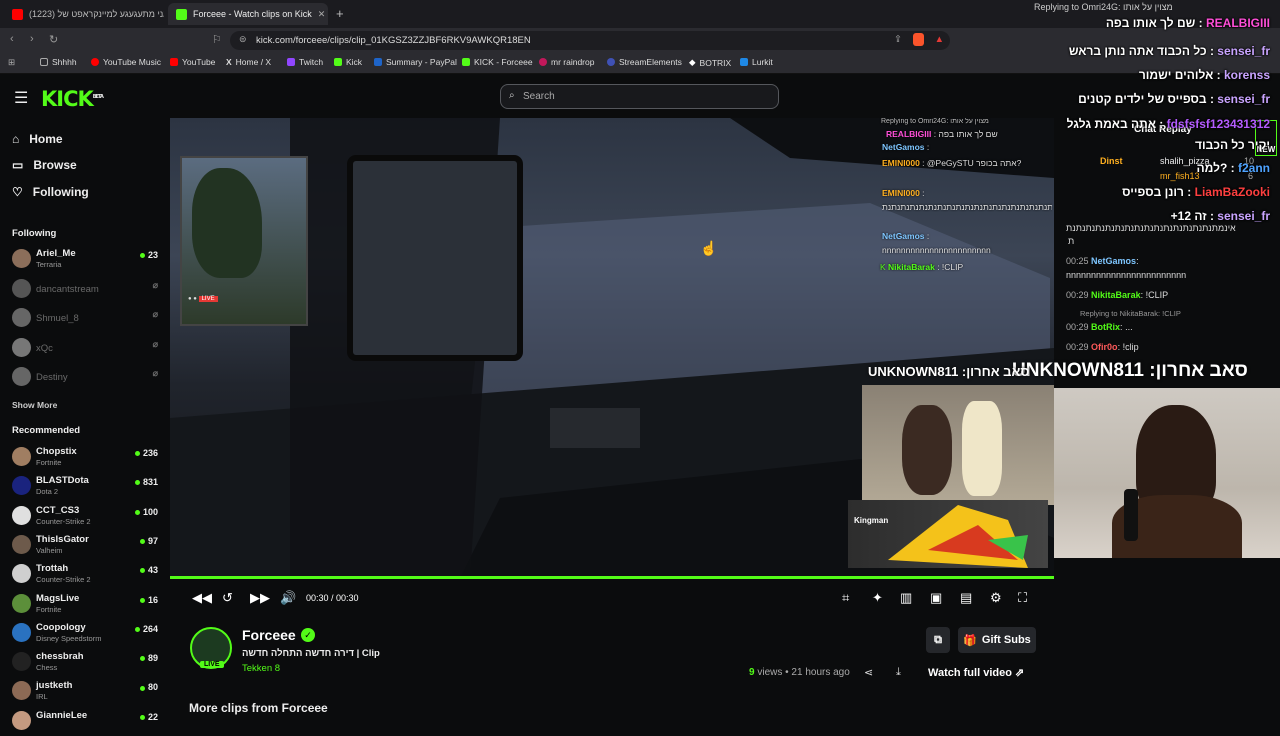  Describe the element at coordinates (44, 62) in the screenshot. I see `folder-icon` at that location.